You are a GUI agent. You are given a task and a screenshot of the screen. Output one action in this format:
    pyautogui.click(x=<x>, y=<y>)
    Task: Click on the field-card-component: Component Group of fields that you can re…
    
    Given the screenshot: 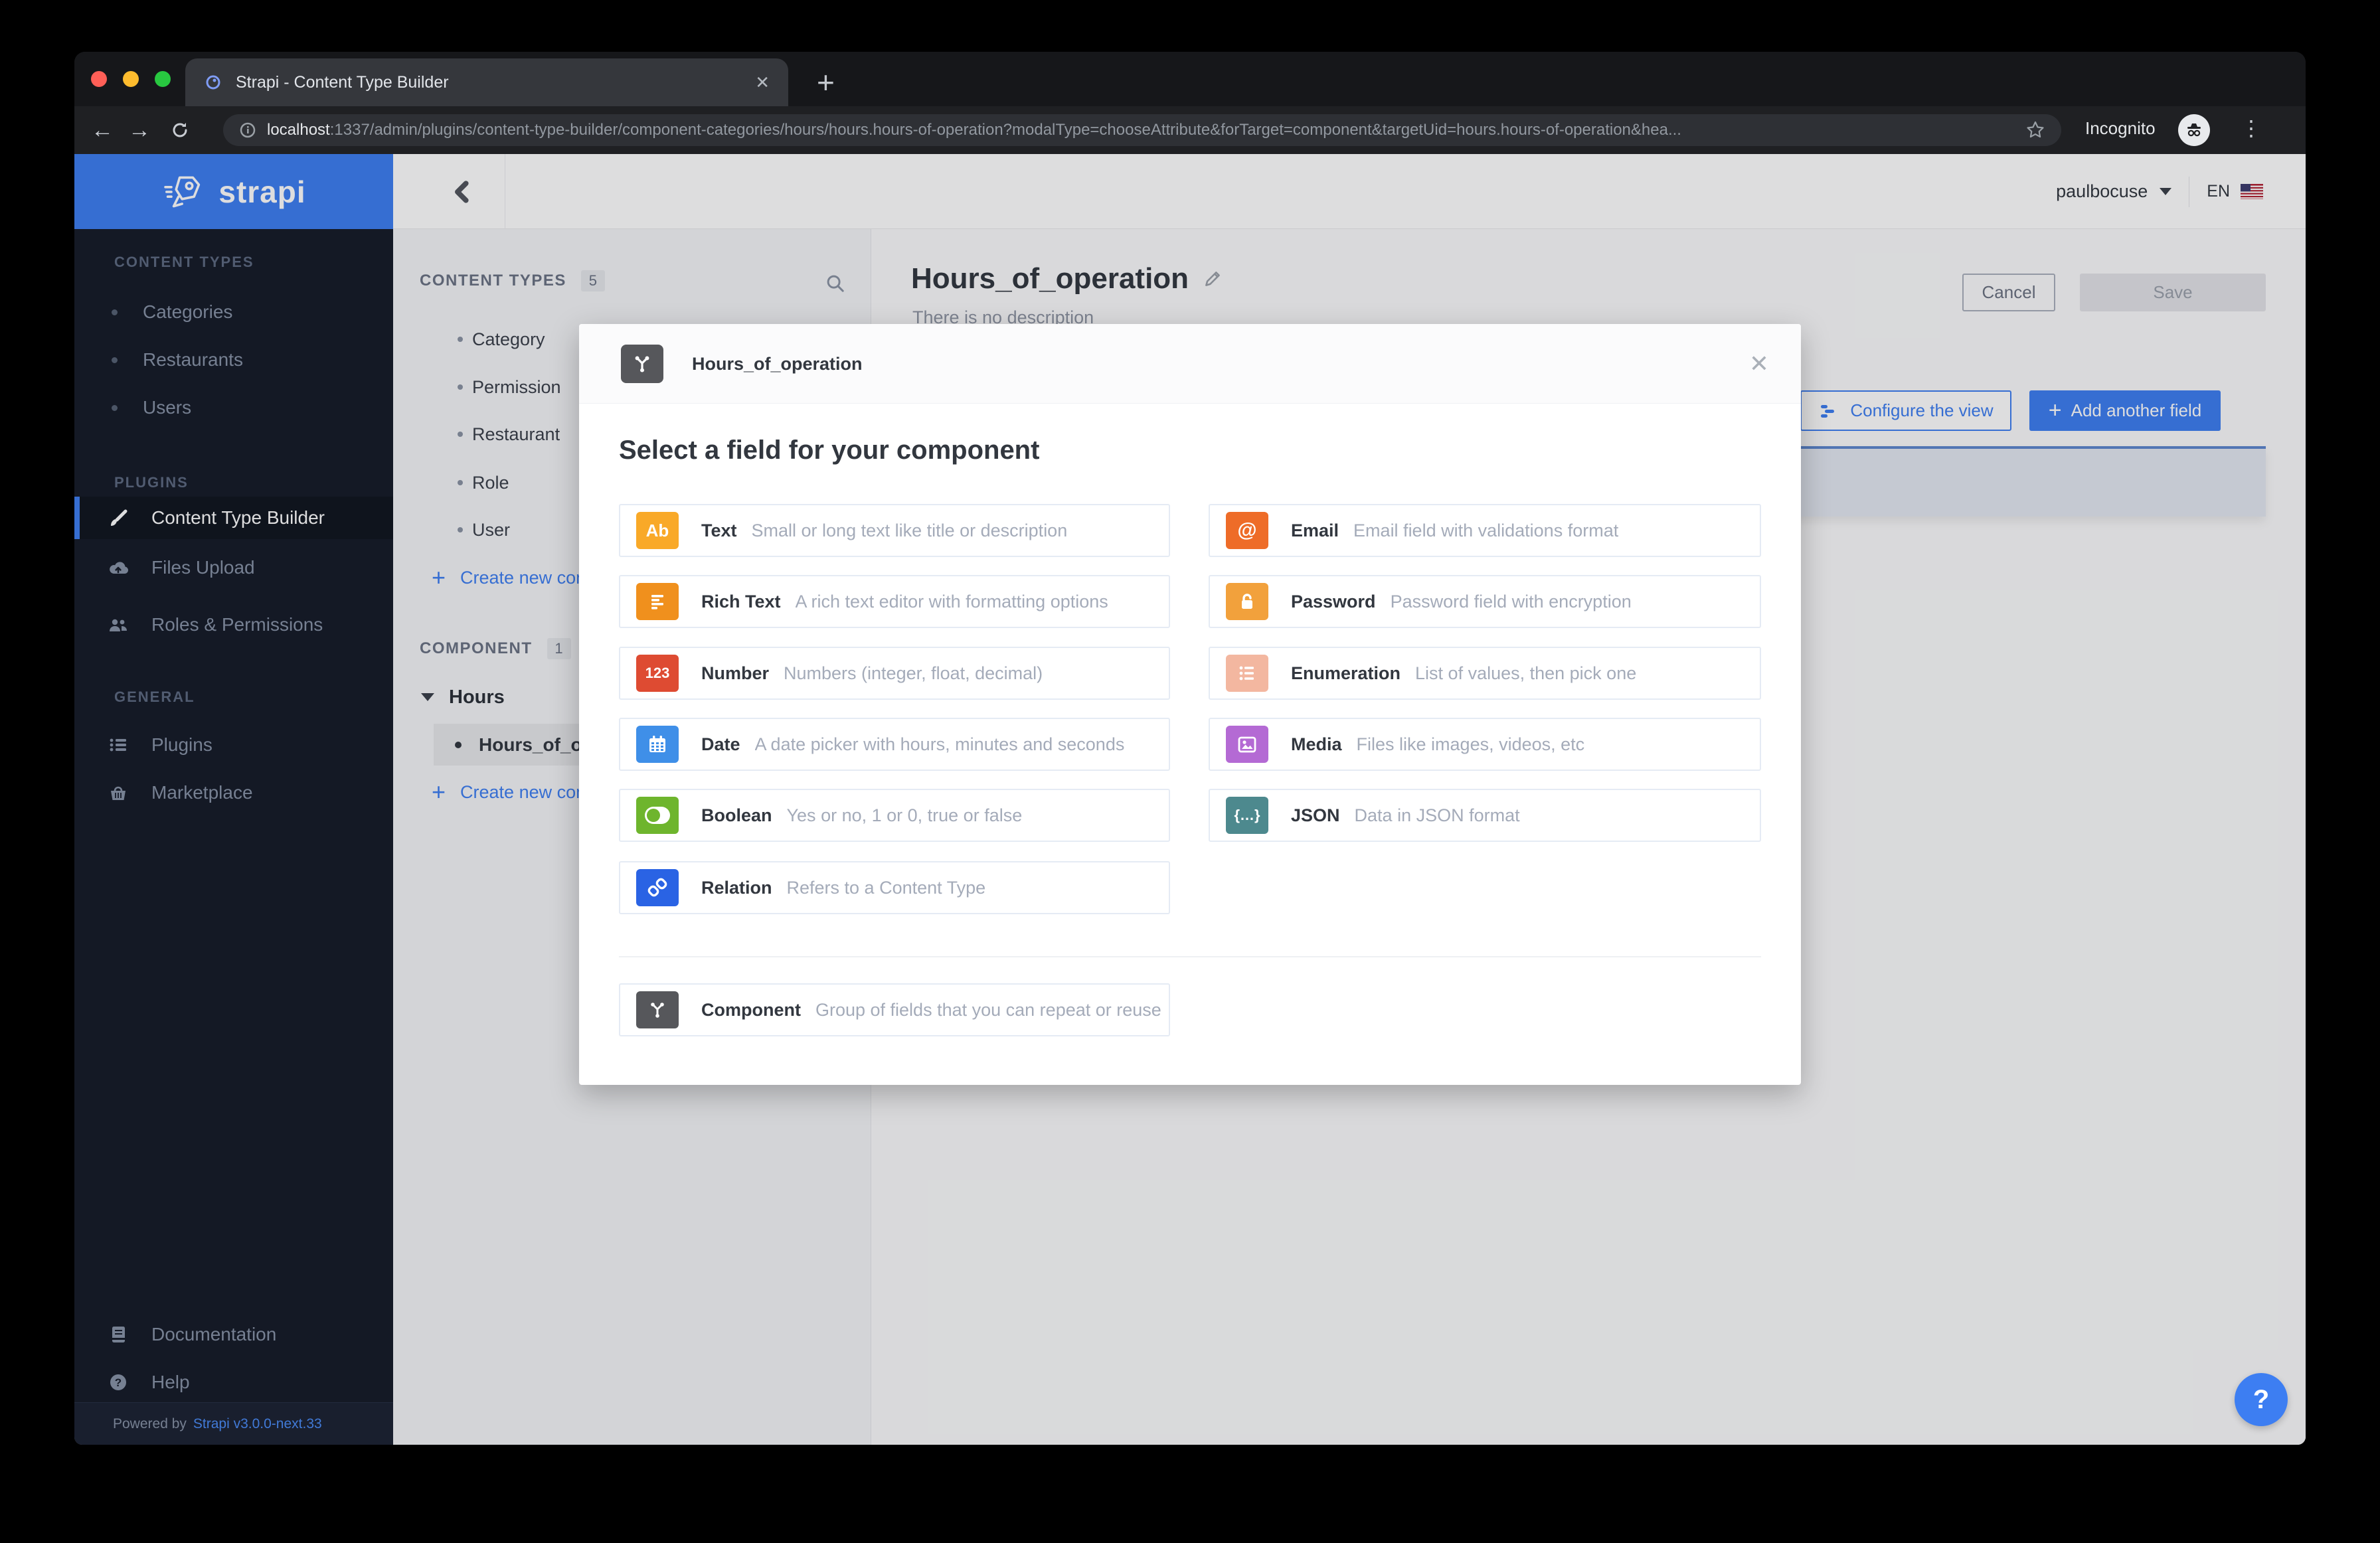 What is the action you would take?
    pyautogui.click(x=894, y=1009)
    